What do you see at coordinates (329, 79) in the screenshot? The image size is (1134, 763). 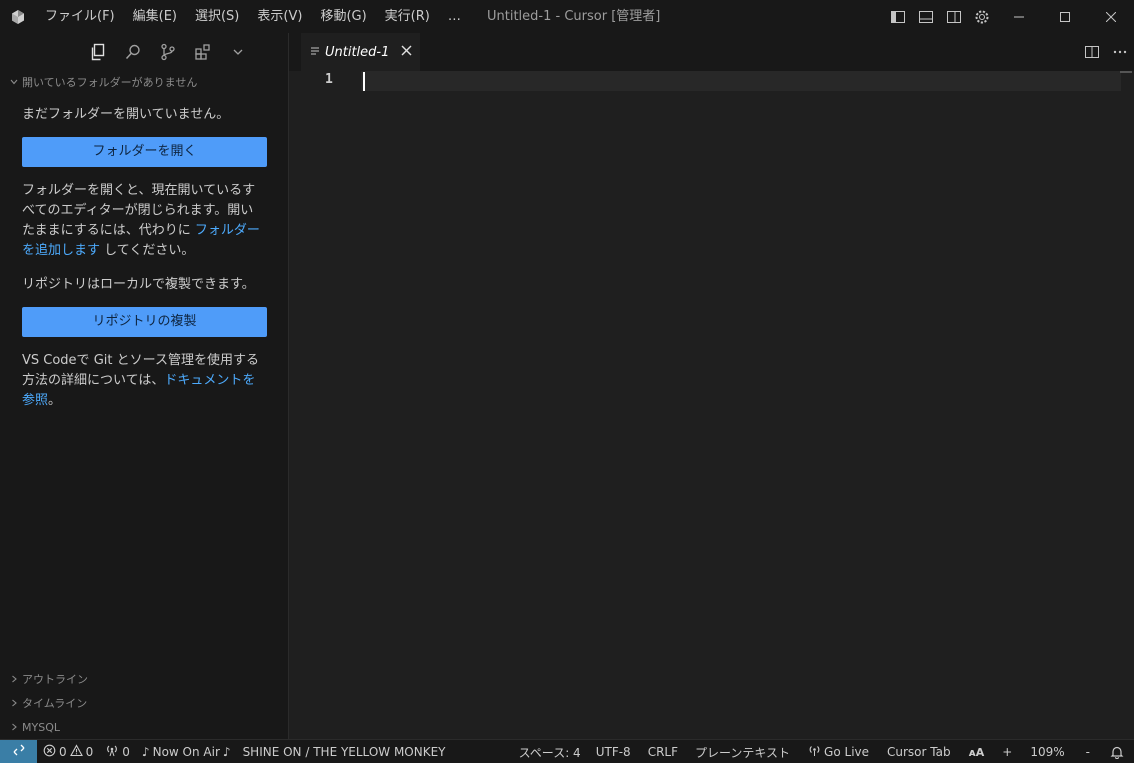 I see `line-number: 1` at bounding box center [329, 79].